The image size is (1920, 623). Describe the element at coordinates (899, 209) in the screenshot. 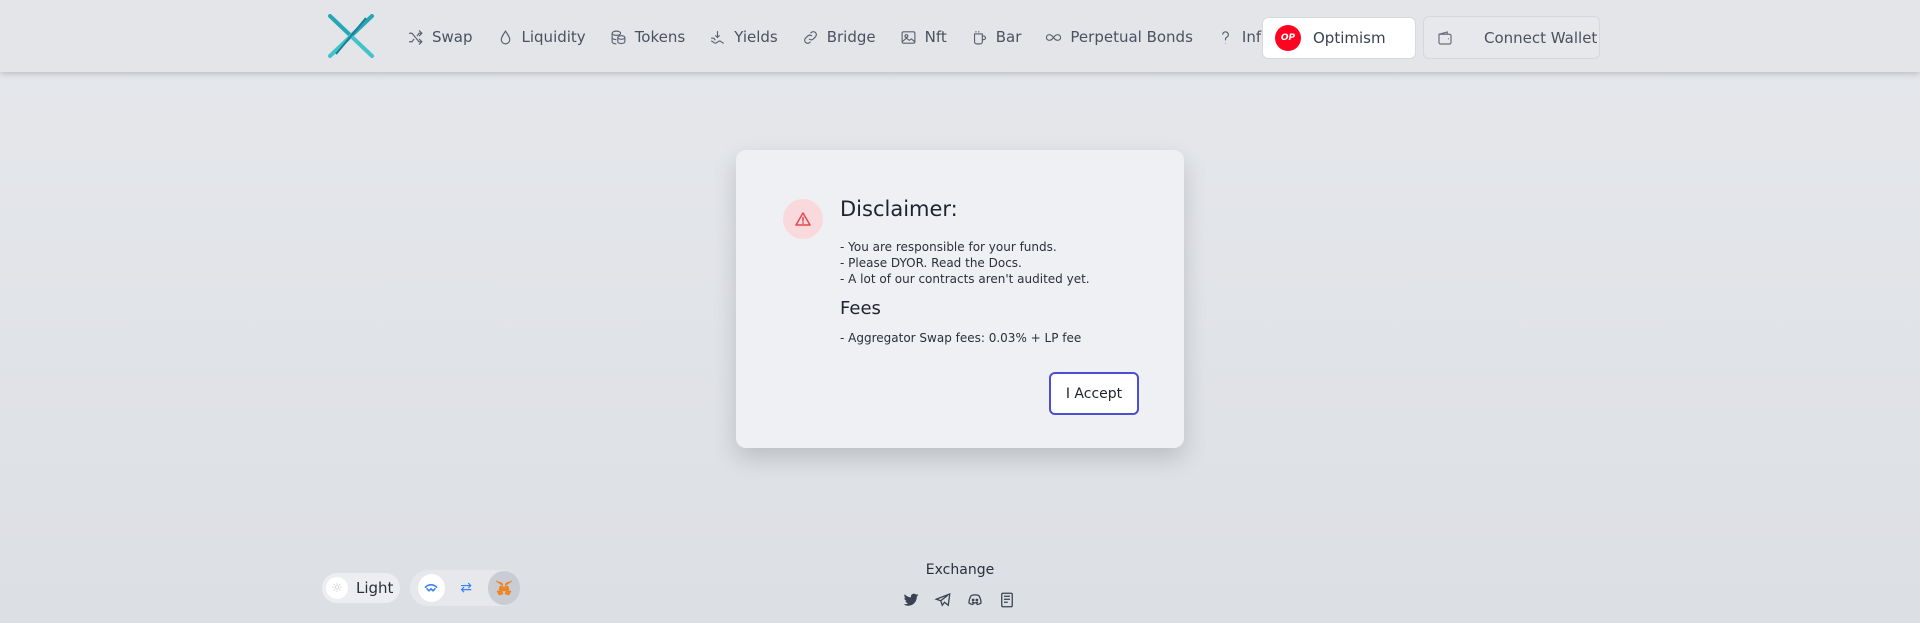

I see `modal-title: Disclaimer:` at that location.